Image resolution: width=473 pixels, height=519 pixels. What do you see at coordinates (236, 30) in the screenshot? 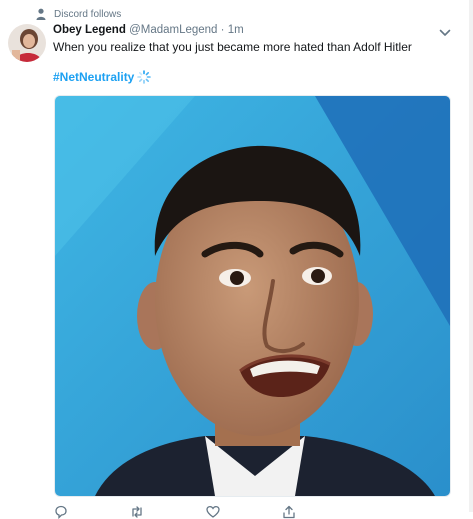
I see `tweet-timestamp: 1m` at bounding box center [236, 30].